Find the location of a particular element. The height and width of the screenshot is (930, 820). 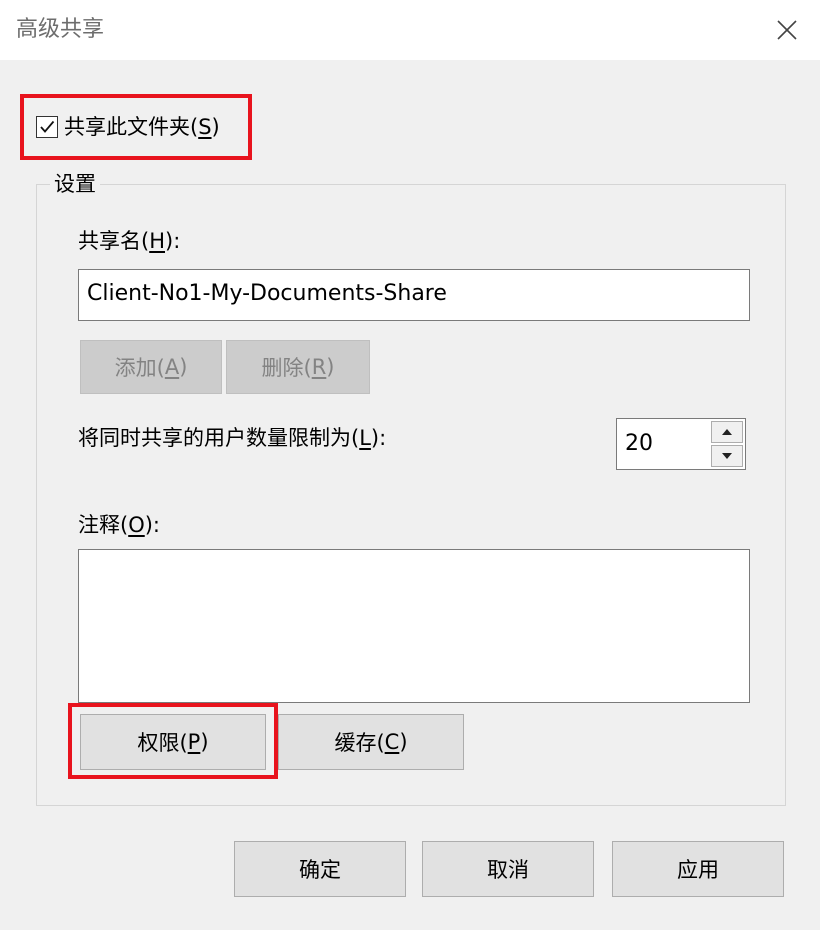

remove-button: 删除(R) is located at coordinates (298, 367).